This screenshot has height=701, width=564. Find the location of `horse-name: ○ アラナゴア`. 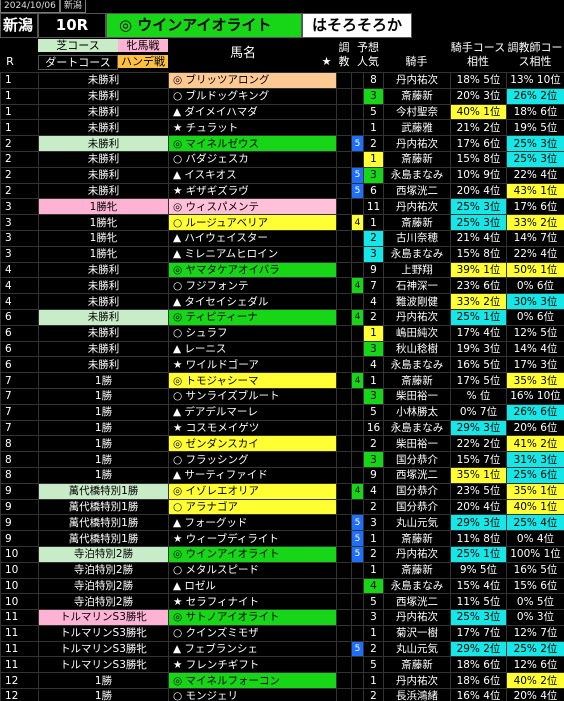

horse-name: ○ アラナゴア is located at coordinates (252, 507).